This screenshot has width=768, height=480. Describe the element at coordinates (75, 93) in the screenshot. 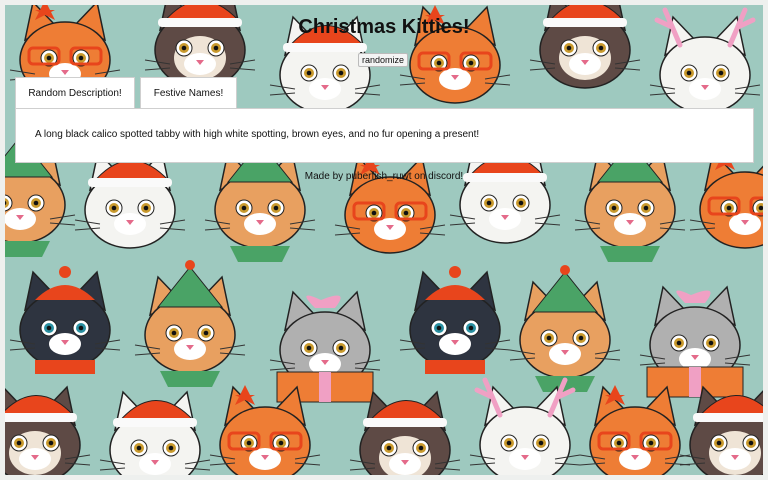

I see `tab-random-description: Random Description!` at that location.